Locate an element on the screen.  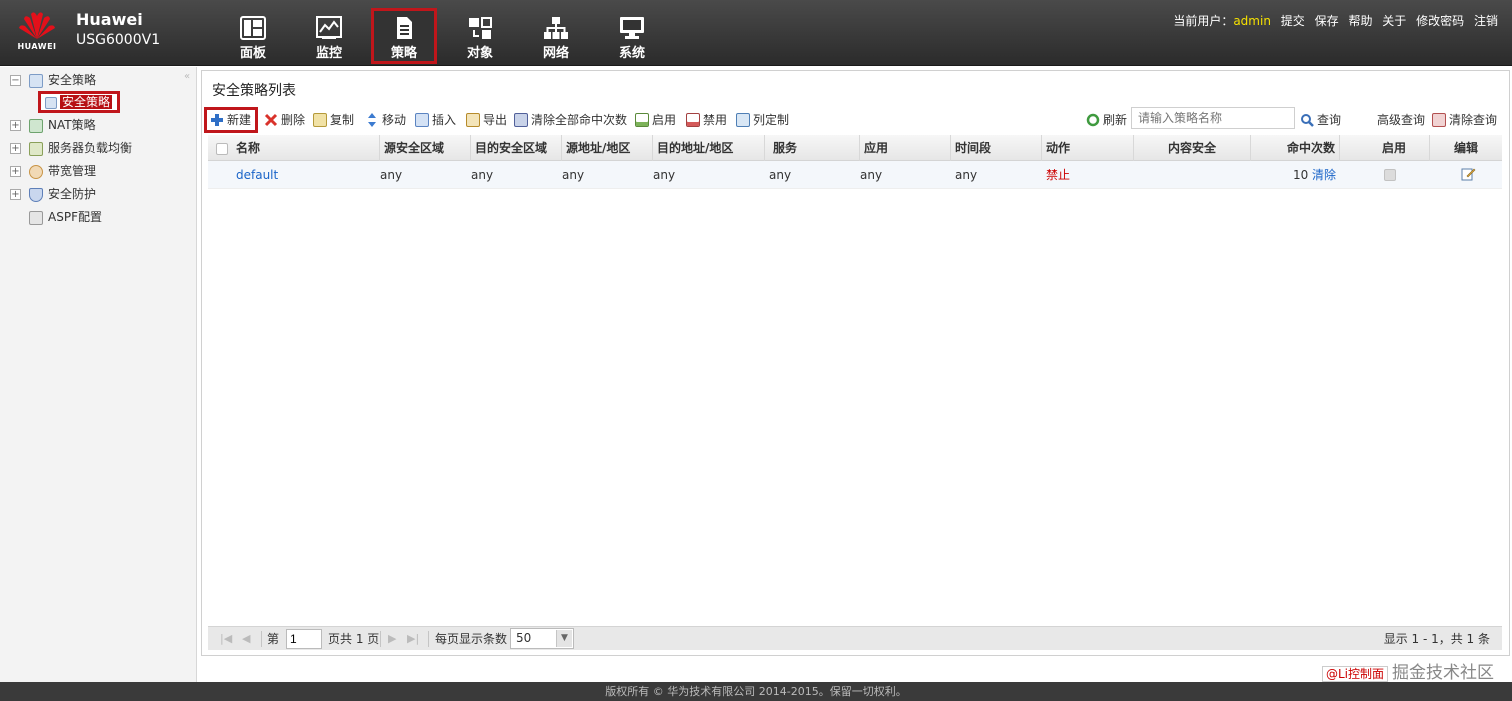
cell-source-zone: any is located at coordinates (391, 175).